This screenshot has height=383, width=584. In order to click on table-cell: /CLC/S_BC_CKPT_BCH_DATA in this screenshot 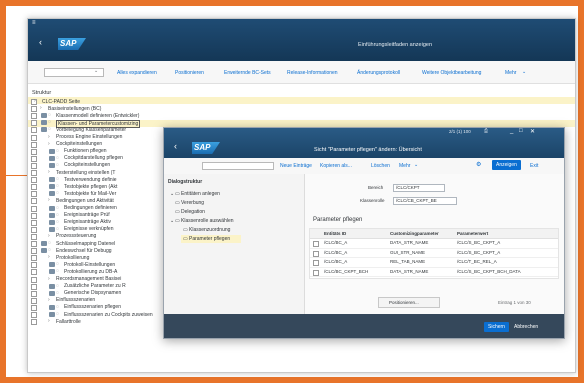, I will do `click(489, 271)`.